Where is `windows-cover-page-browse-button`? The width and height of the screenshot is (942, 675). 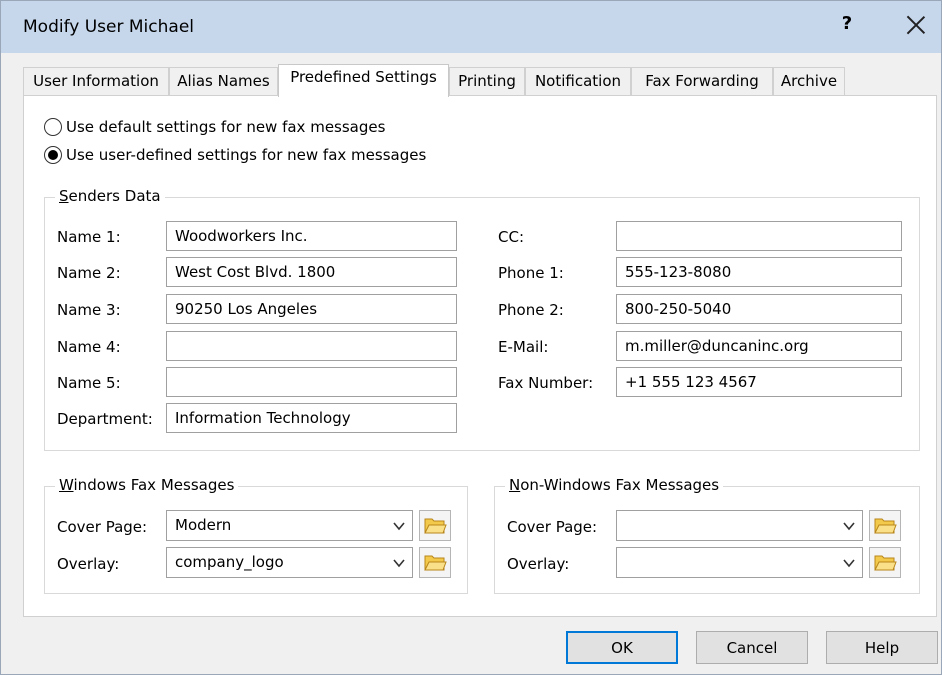 windows-cover-page-browse-button is located at coordinates (435, 525).